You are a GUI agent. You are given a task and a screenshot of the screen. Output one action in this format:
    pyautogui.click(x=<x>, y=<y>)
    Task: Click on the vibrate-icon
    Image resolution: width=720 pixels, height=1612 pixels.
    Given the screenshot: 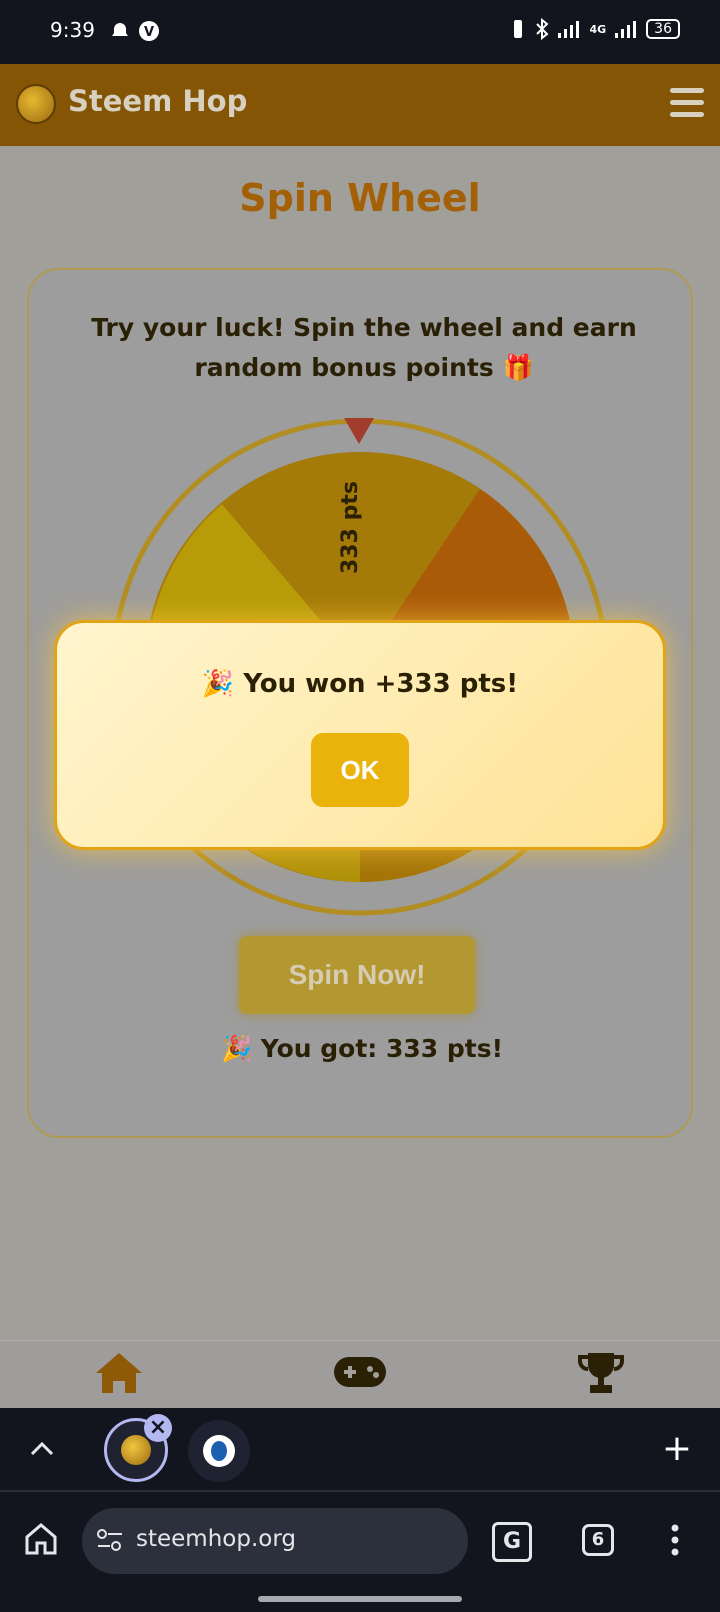 What is the action you would take?
    pyautogui.click(x=518, y=29)
    